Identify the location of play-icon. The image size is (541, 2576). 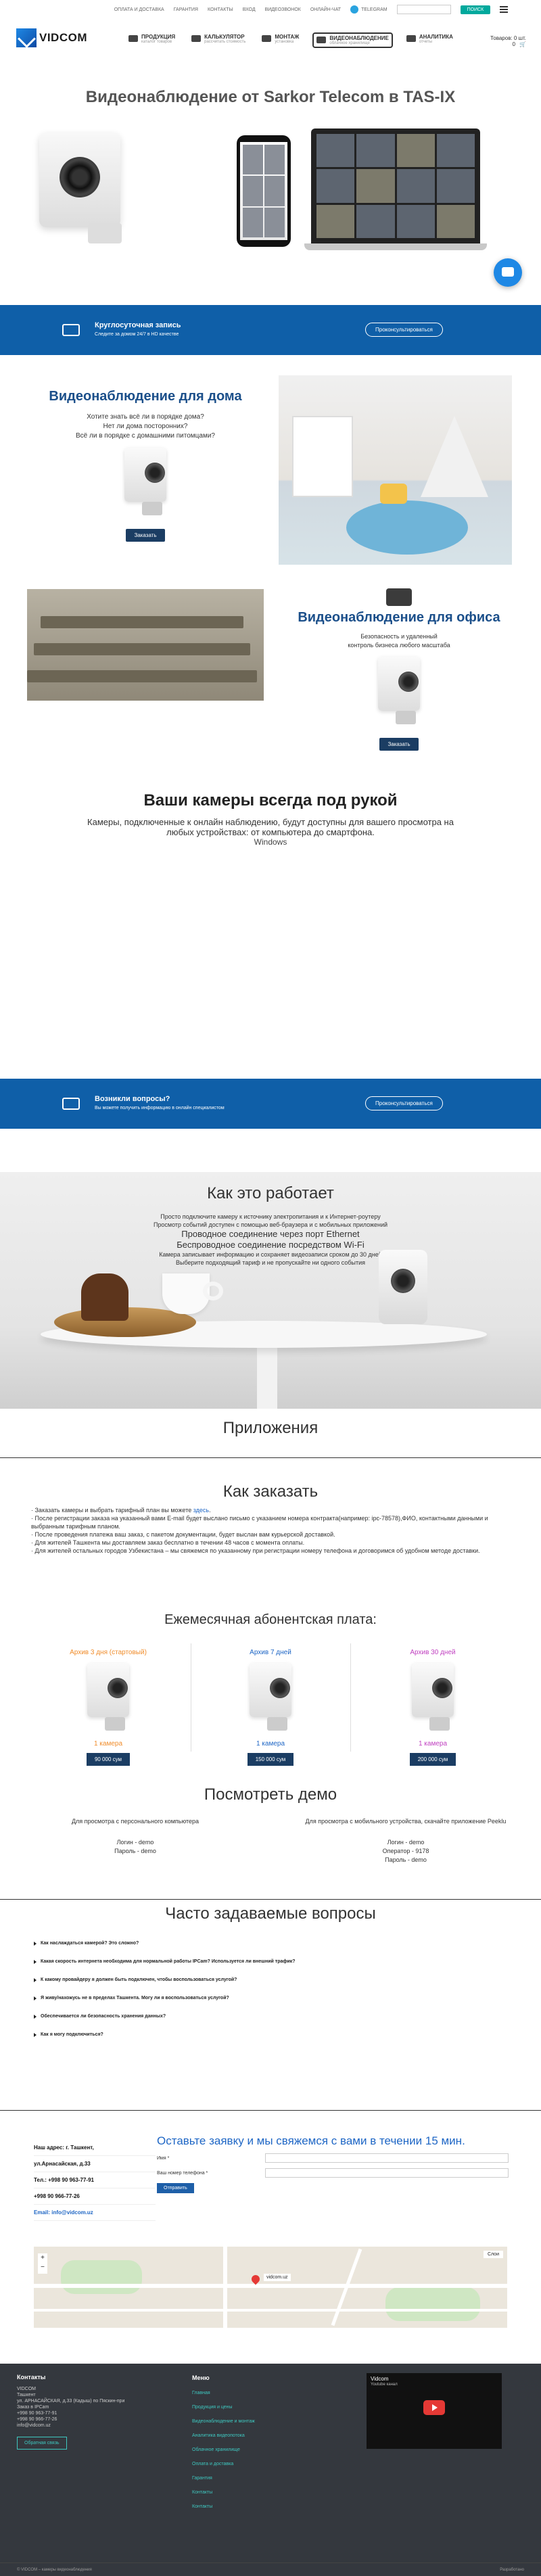
(434, 2407).